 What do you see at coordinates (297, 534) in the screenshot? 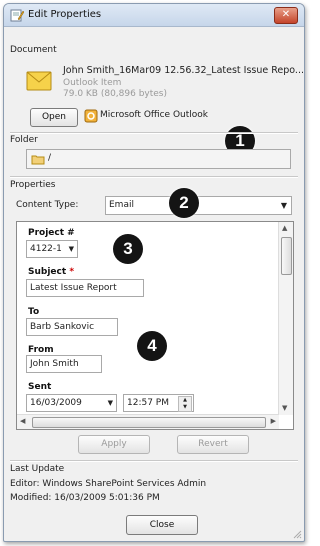
I see `resize-grip-icon` at bounding box center [297, 534].